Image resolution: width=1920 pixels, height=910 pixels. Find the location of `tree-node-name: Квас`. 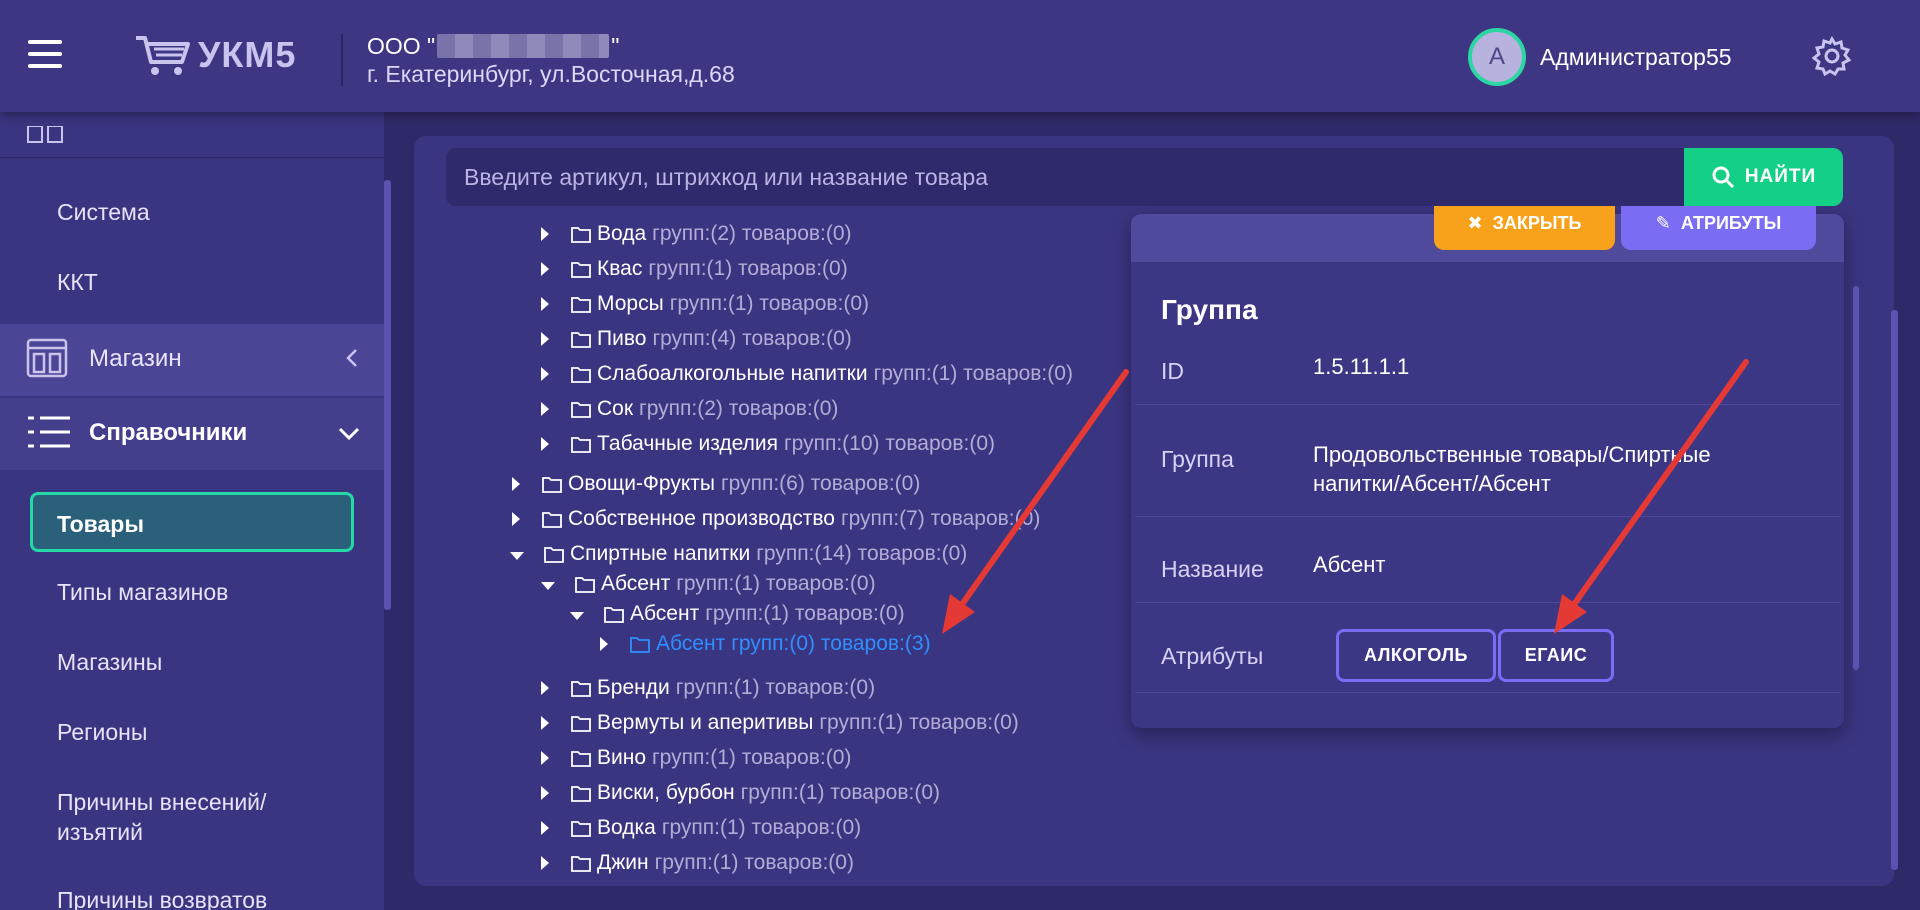

tree-node-name: Квас is located at coordinates (620, 268).